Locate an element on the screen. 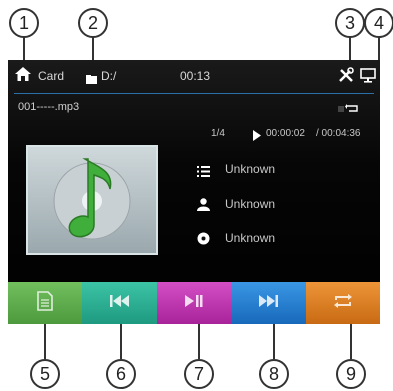 Image resolution: width=393 pixels, height=391 pixels. monitor-icon is located at coordinates (368, 75).